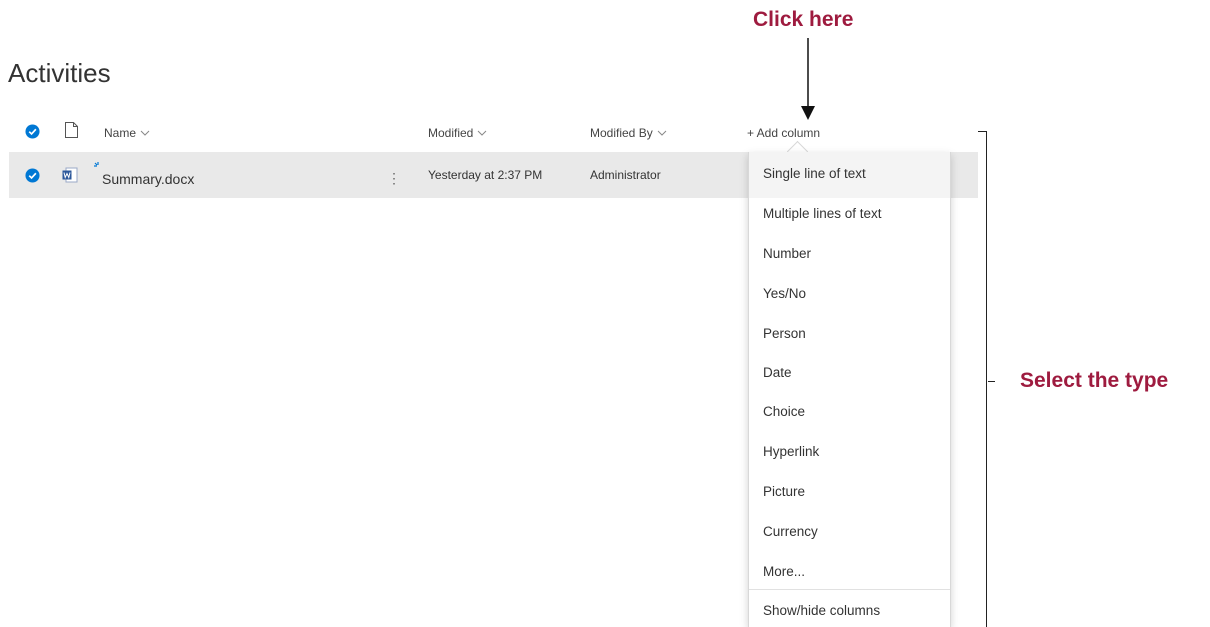  I want to click on add-column-button: + Add column, so click(783, 133).